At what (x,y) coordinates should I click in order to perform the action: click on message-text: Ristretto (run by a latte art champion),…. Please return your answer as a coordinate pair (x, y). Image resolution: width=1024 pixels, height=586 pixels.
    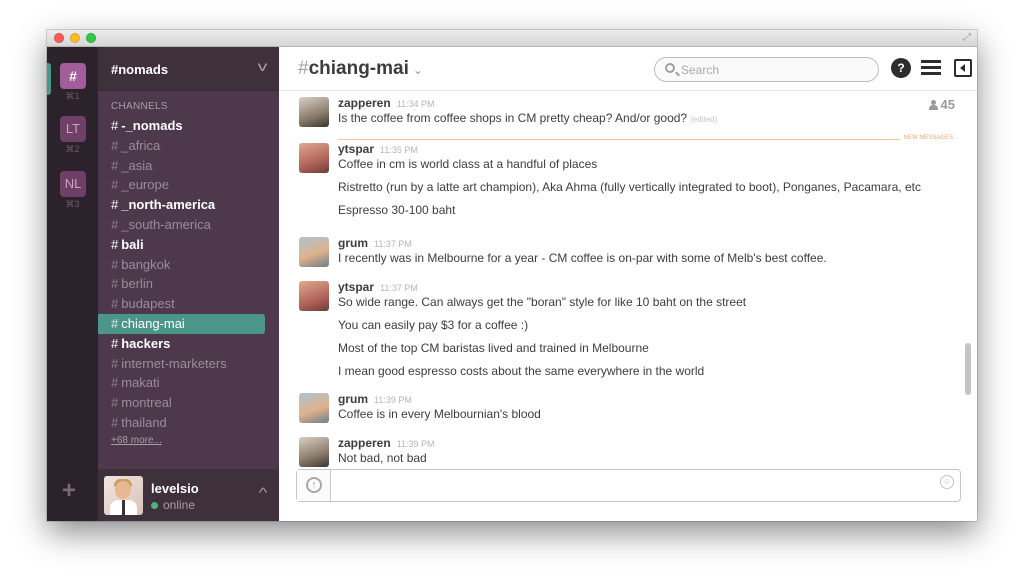
    Looking at the image, I should click on (629, 187).